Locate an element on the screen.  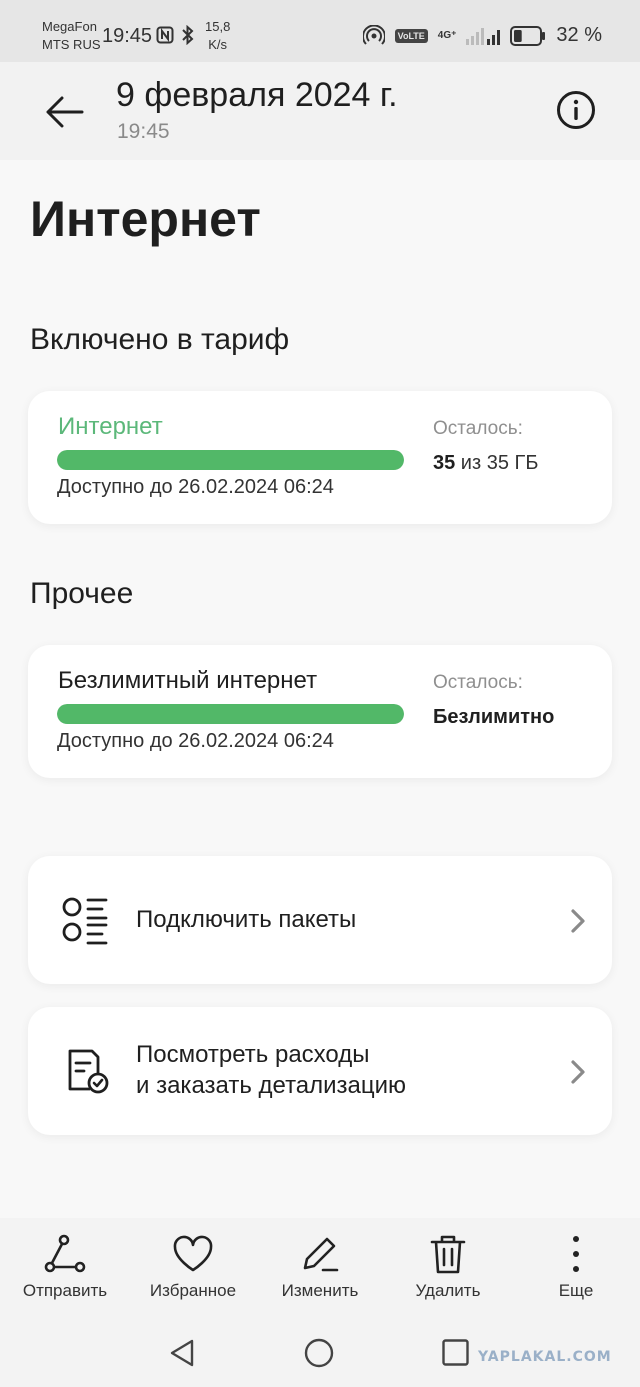
status-bar: MegaFon MTS RUS 19:45 15,8 K/s VoLTE 4G⁺ is located at coordinates (320, 31).